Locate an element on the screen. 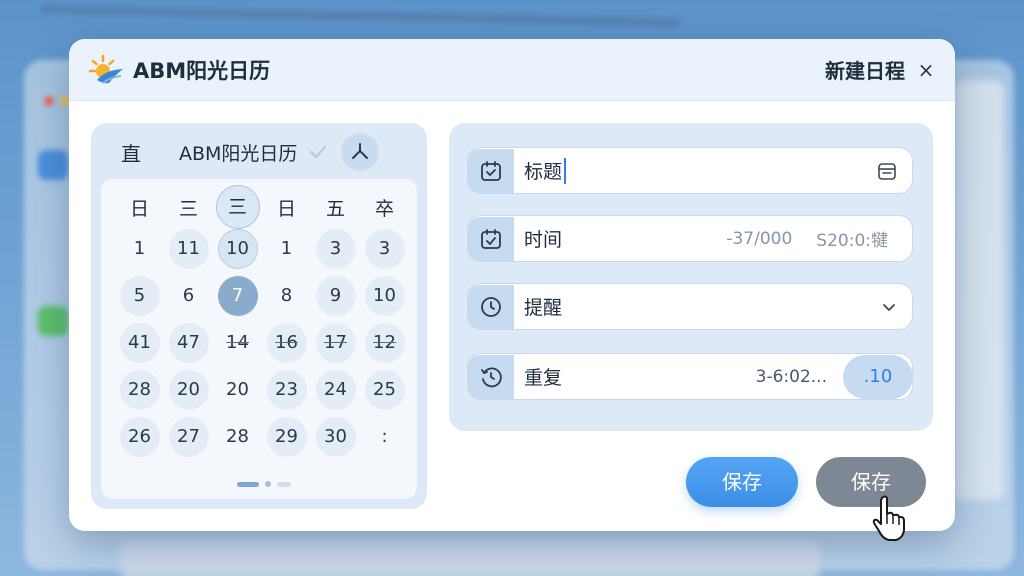 The width and height of the screenshot is (1024, 576). calendar-view-button is located at coordinates (360, 152).